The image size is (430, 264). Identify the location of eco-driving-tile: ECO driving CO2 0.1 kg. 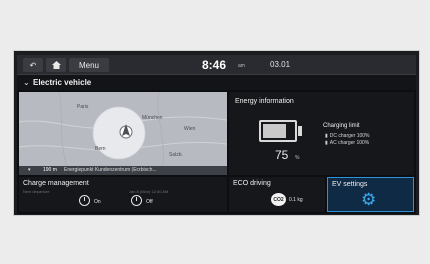
(277, 194).